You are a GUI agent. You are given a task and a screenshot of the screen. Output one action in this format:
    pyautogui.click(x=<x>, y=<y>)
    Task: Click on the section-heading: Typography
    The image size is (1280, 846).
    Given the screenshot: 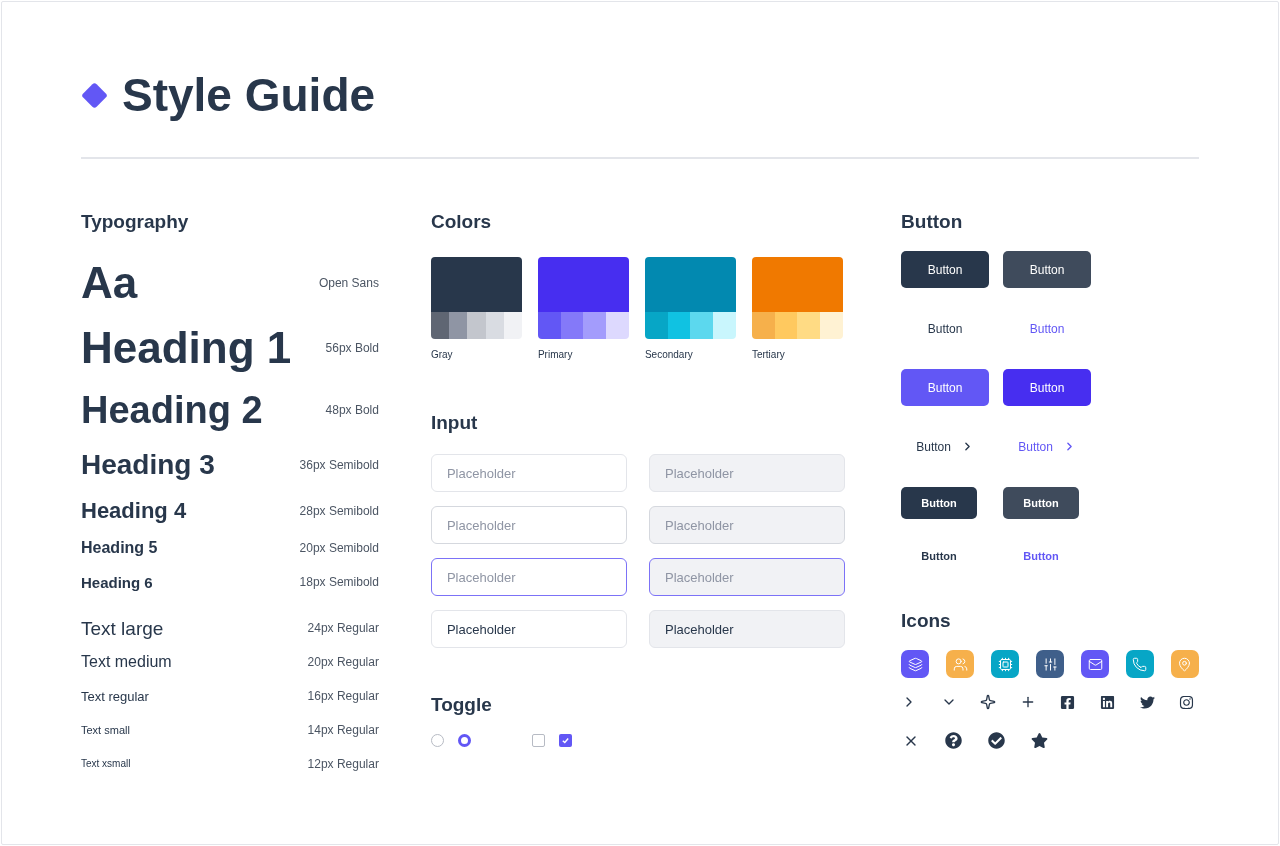 What is the action you would take?
    pyautogui.click(x=135, y=222)
    